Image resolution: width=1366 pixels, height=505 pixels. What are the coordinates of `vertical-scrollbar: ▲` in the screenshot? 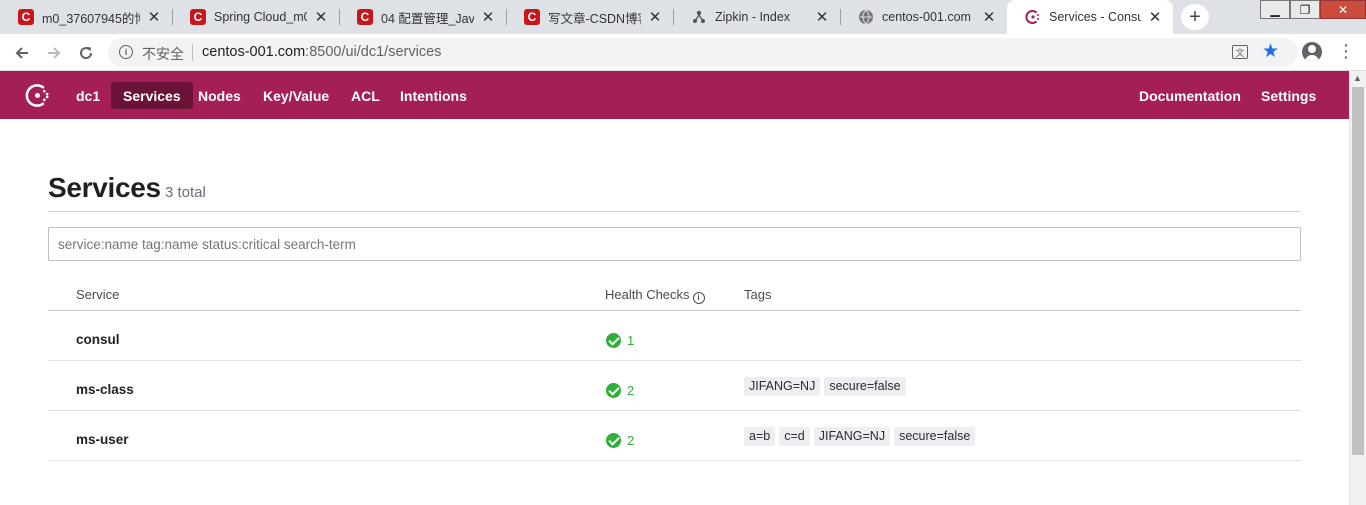 It's located at (1357, 288).